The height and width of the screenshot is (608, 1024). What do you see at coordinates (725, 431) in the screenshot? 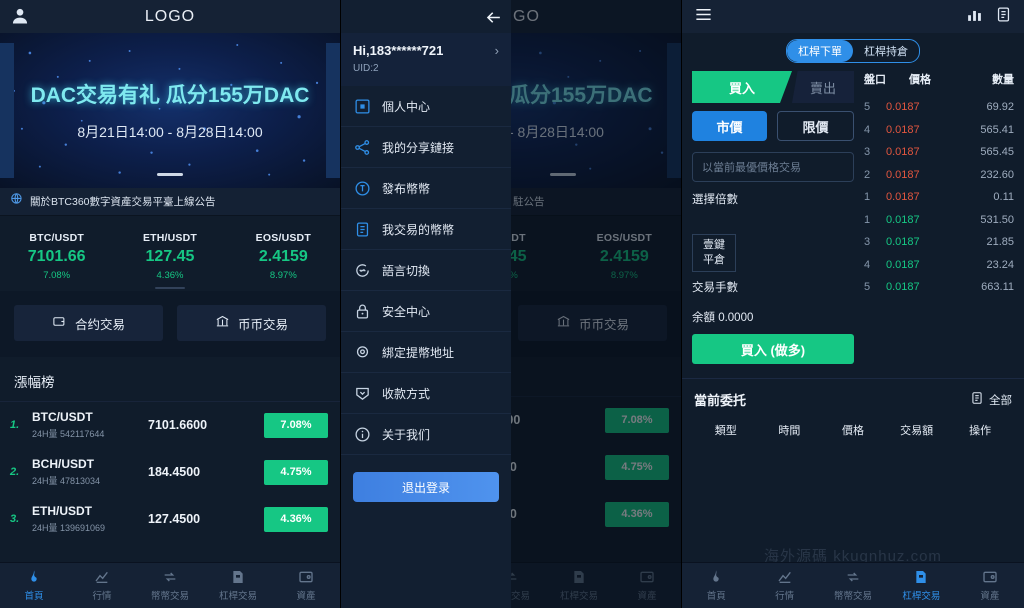
I see `orders-col-type: 類型` at bounding box center [725, 431].